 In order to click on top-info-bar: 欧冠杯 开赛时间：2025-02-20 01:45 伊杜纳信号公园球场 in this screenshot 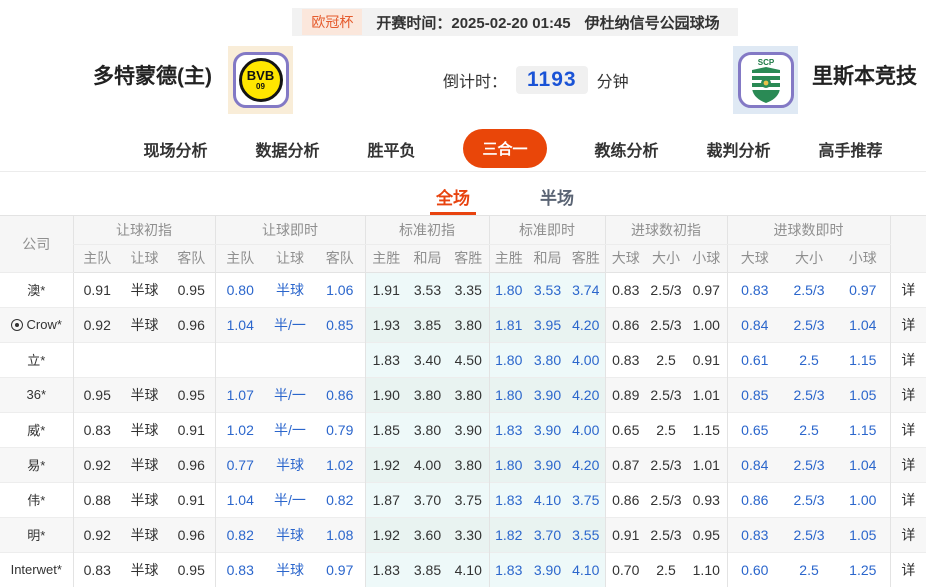, I will do `click(463, 18)`.